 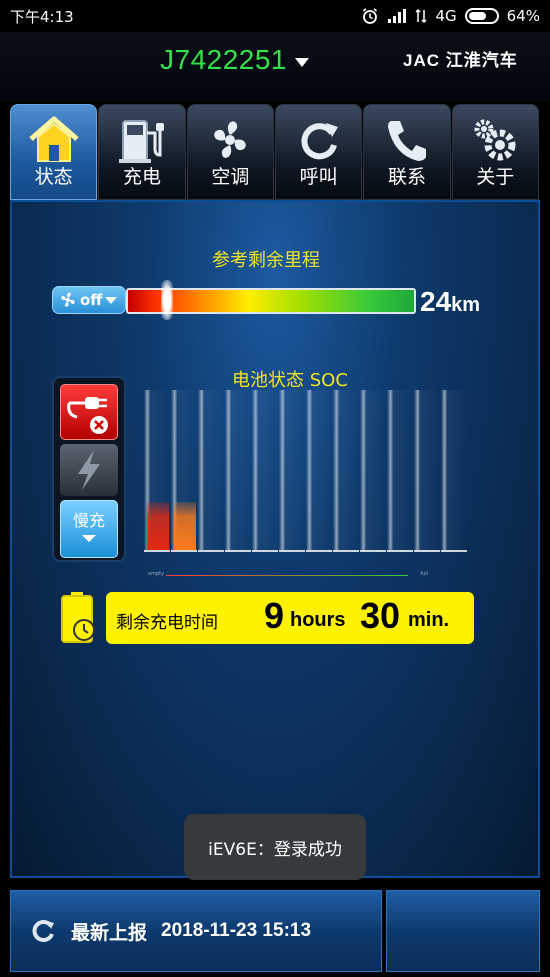 I want to click on refresh-report-button: 最新上报 2018-11-23 15:13, so click(x=196, y=931).